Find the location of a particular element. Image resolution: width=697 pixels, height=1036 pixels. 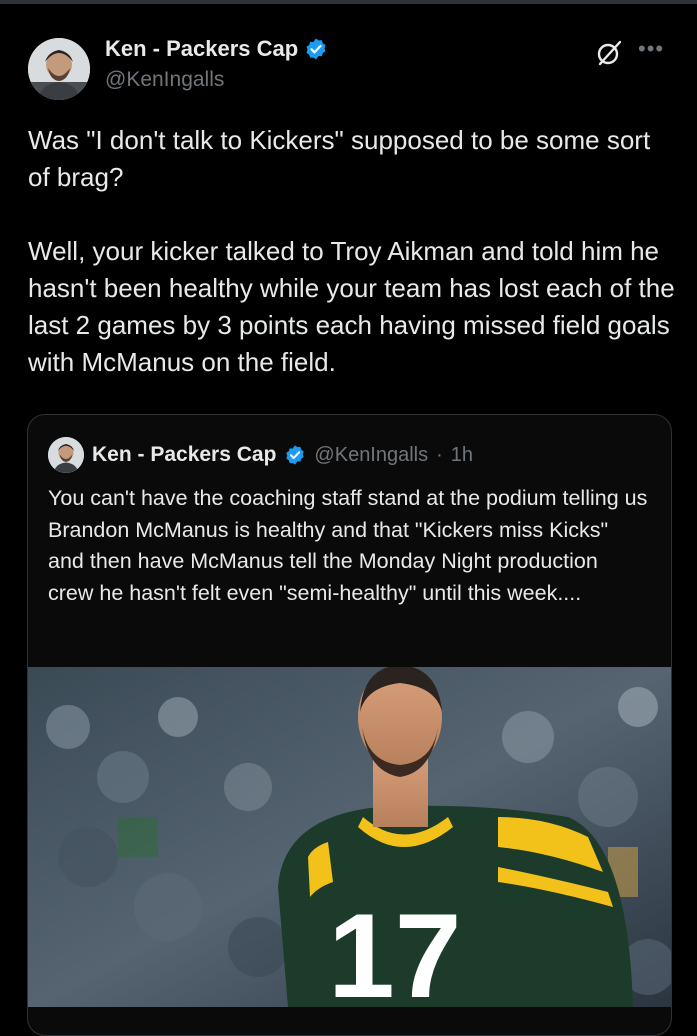

author-avatar is located at coordinates (59, 69).